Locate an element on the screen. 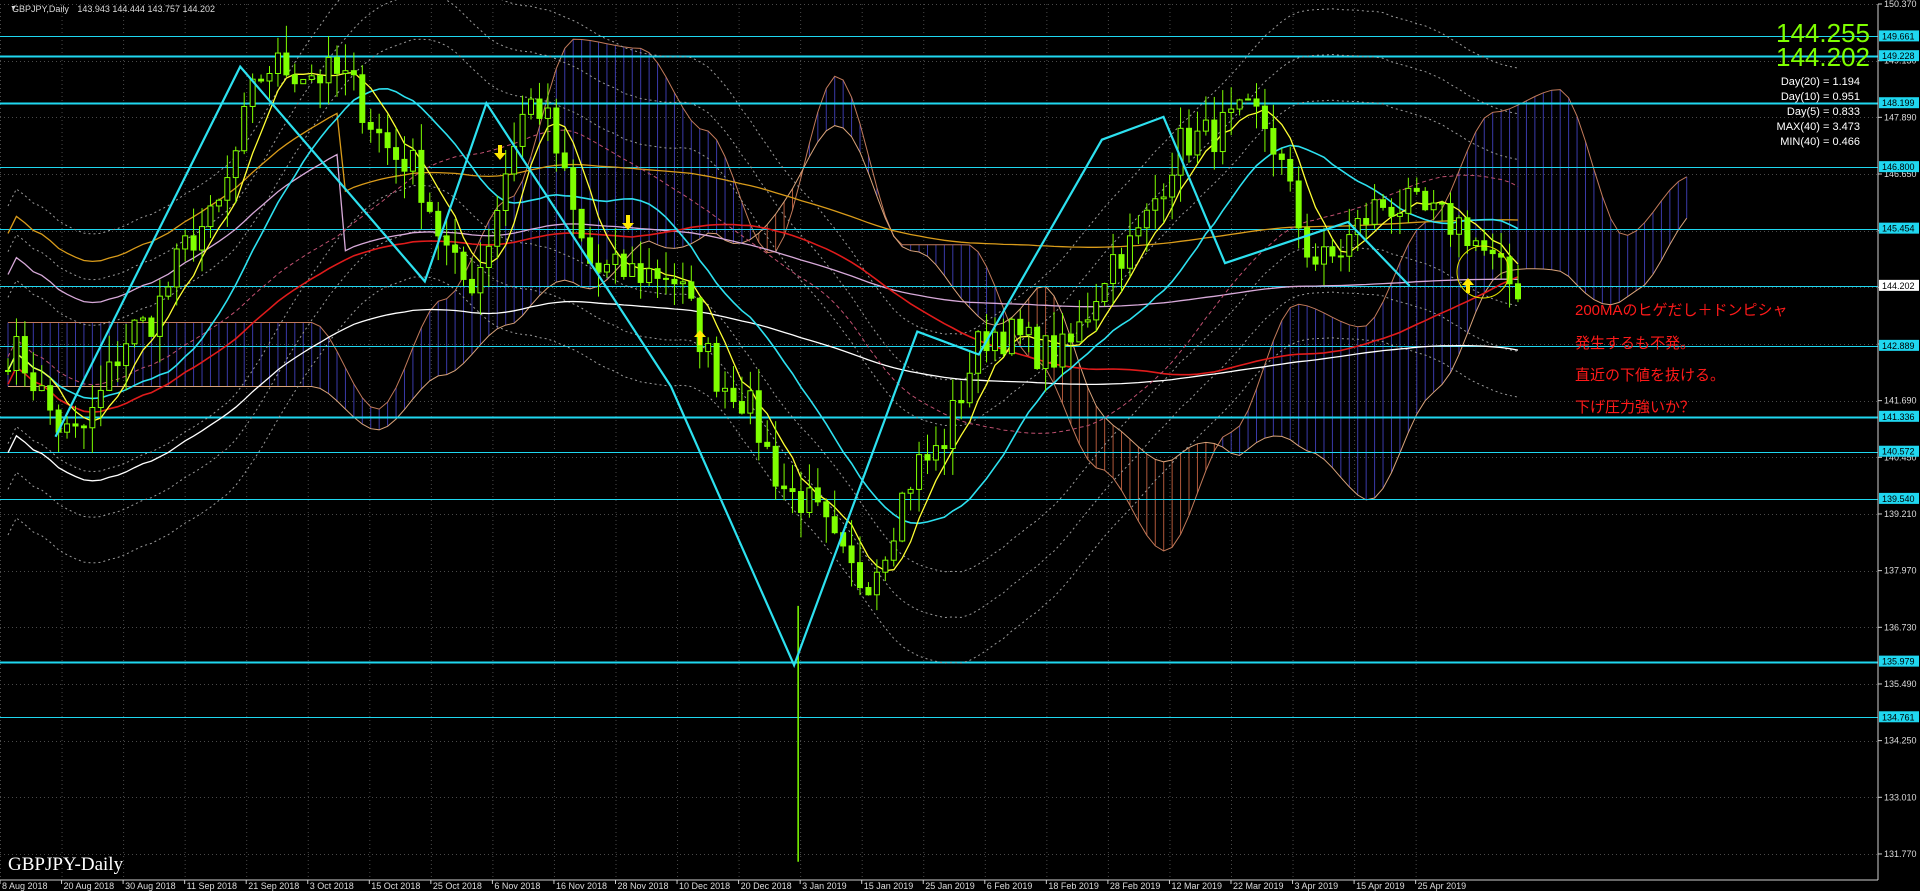 The width and height of the screenshot is (1920, 891). ask-price: 144.202 is located at coordinates (1823, 57).